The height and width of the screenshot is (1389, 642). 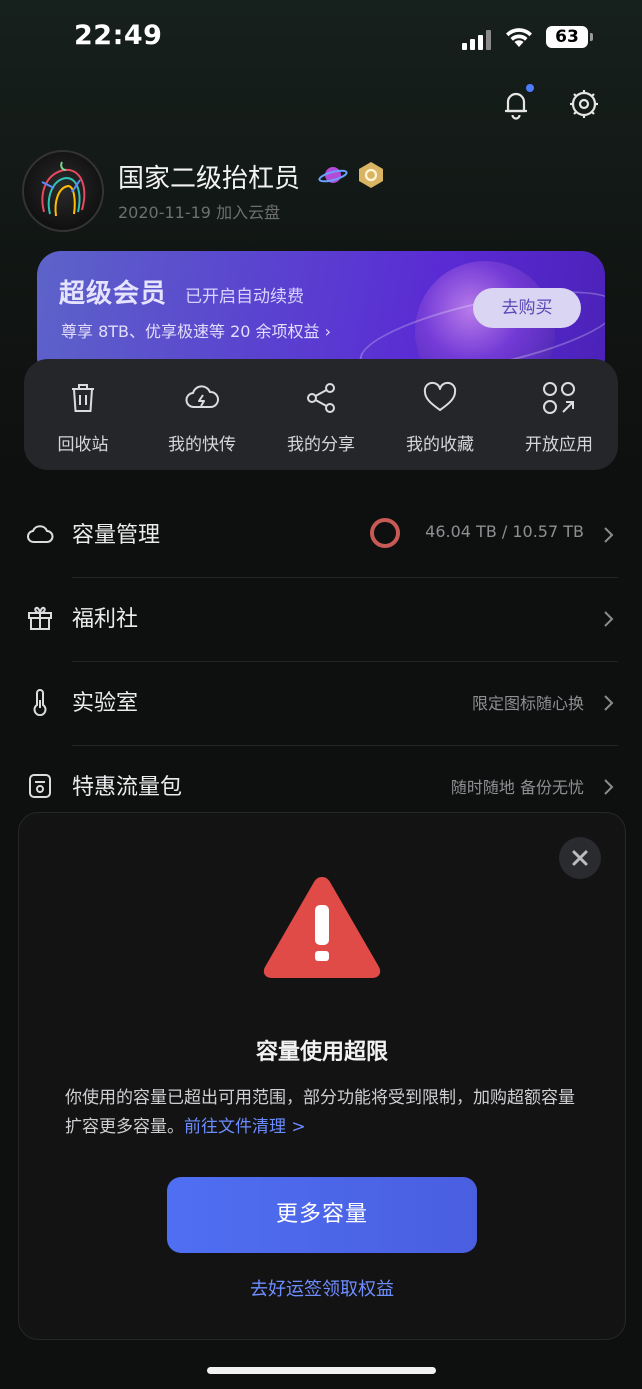 What do you see at coordinates (504, 531) in the screenshot?
I see `capacity-usage: 46.04 TB / 10.57 TB` at bounding box center [504, 531].